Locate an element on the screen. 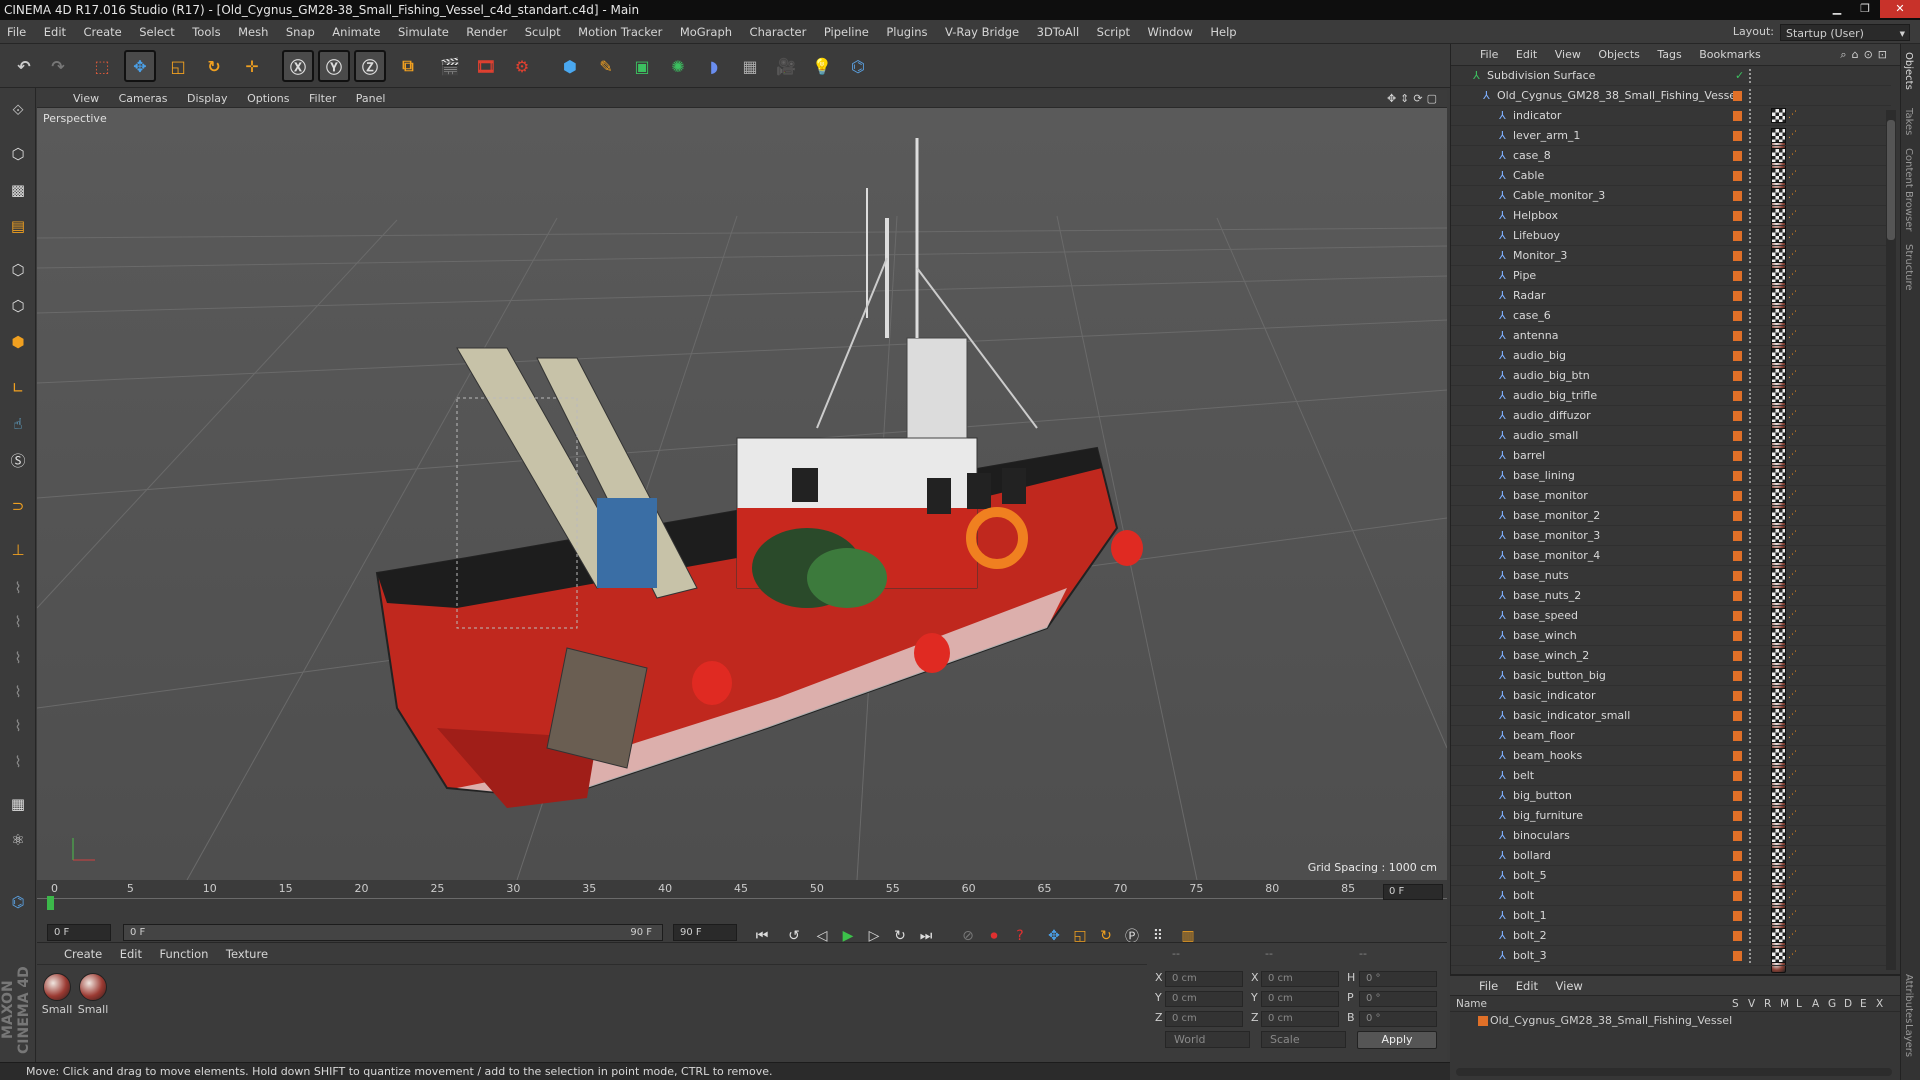  object-row: ⅄ belt ⋰ is located at coordinates (1671, 789).